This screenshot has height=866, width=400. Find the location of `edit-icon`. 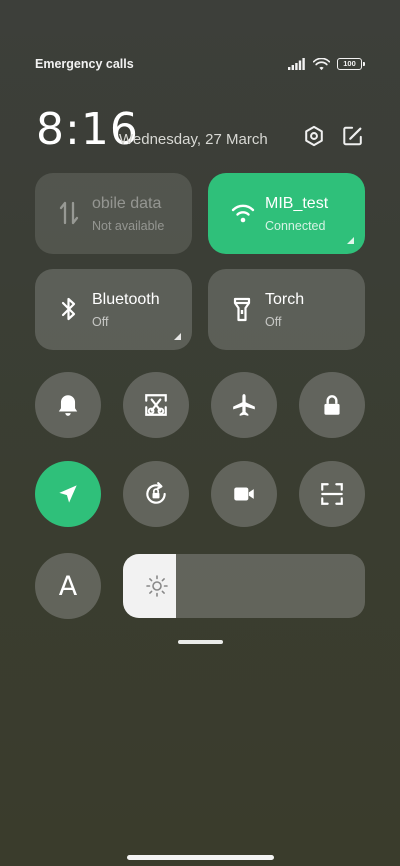

edit-icon is located at coordinates (353, 136).